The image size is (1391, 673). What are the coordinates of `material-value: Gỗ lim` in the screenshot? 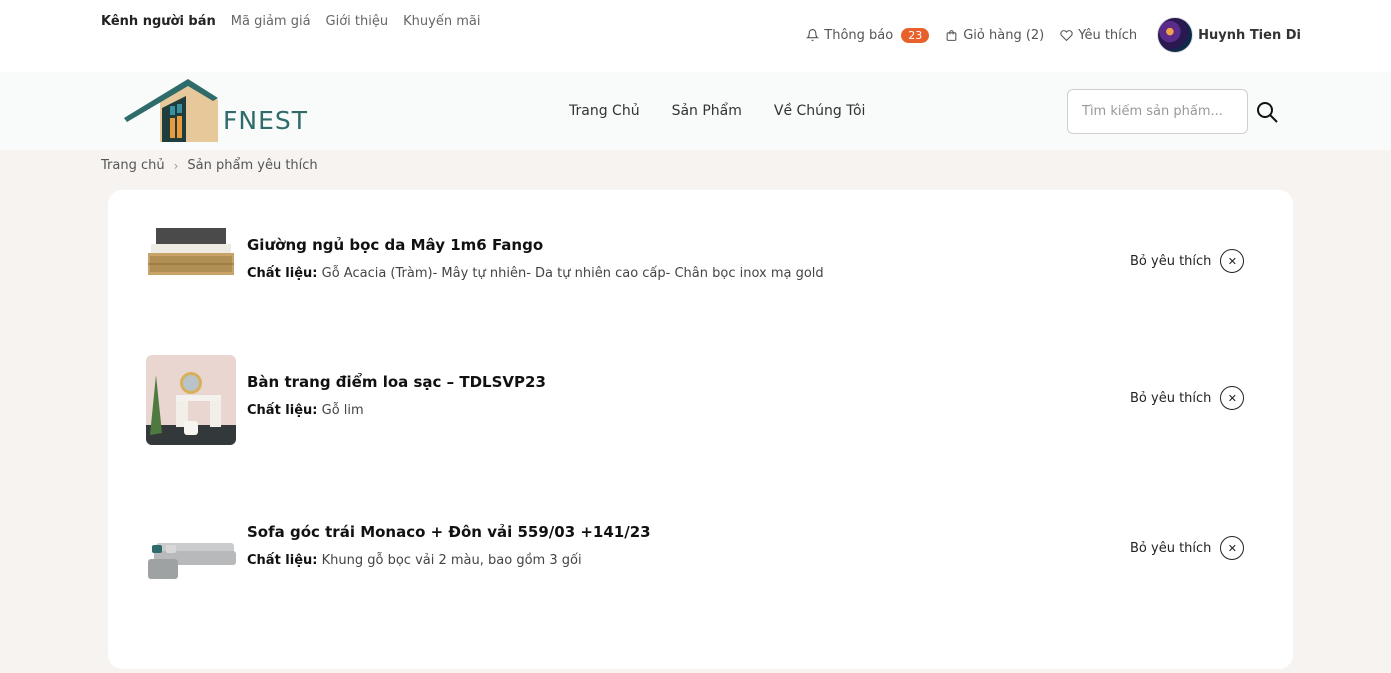 It's located at (342, 410).